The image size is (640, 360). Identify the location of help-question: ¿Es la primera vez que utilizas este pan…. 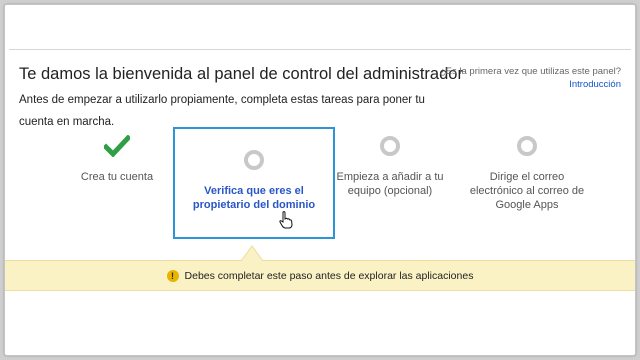
(530, 71).